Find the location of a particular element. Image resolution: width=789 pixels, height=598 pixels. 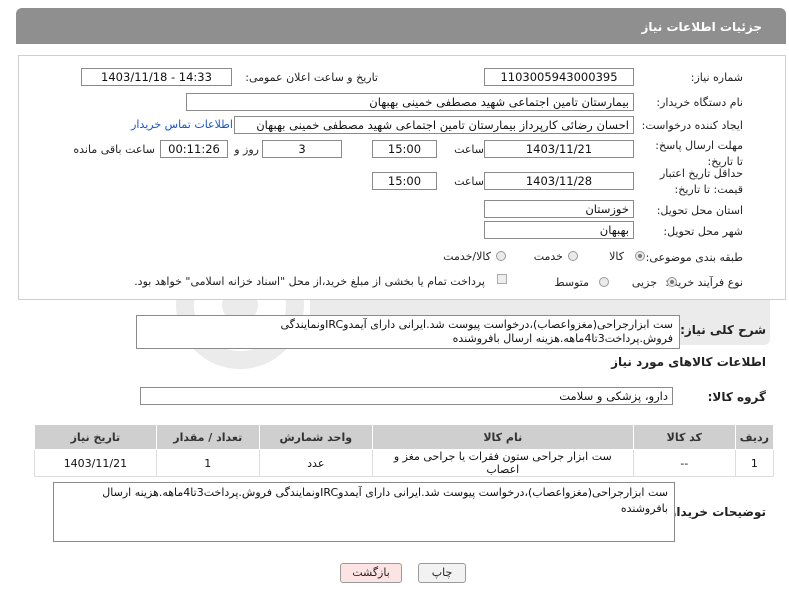

deadline-time-field: 15:00 is located at coordinates (404, 149).